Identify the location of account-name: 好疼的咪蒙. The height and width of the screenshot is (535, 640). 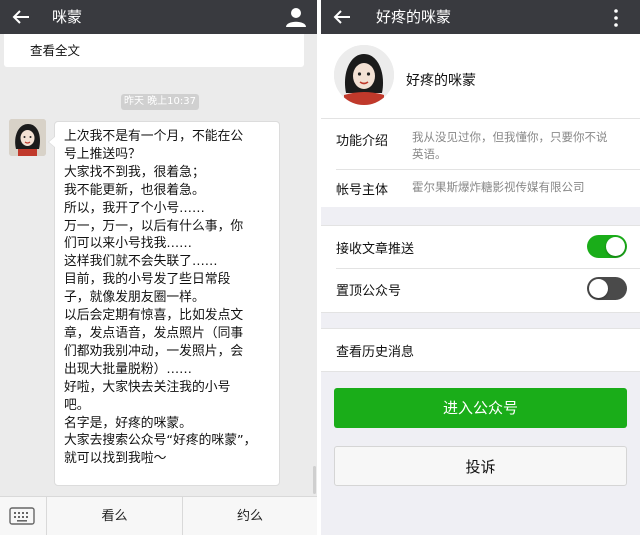
(441, 81).